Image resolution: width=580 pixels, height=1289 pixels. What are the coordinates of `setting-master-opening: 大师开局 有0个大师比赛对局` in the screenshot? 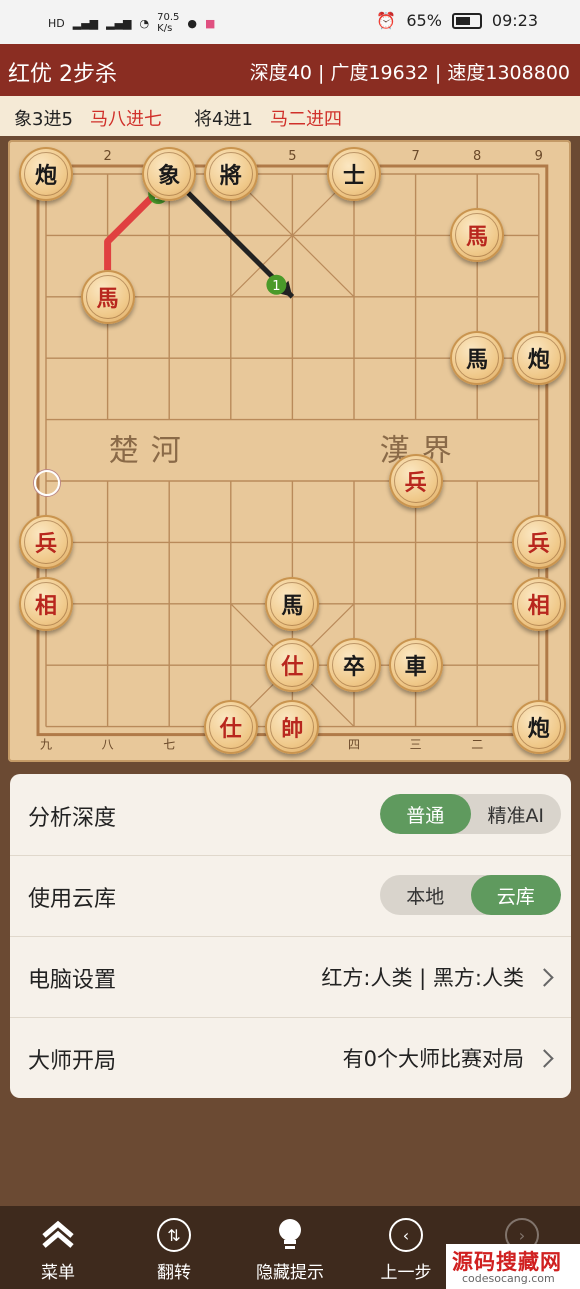 It's located at (290, 1057).